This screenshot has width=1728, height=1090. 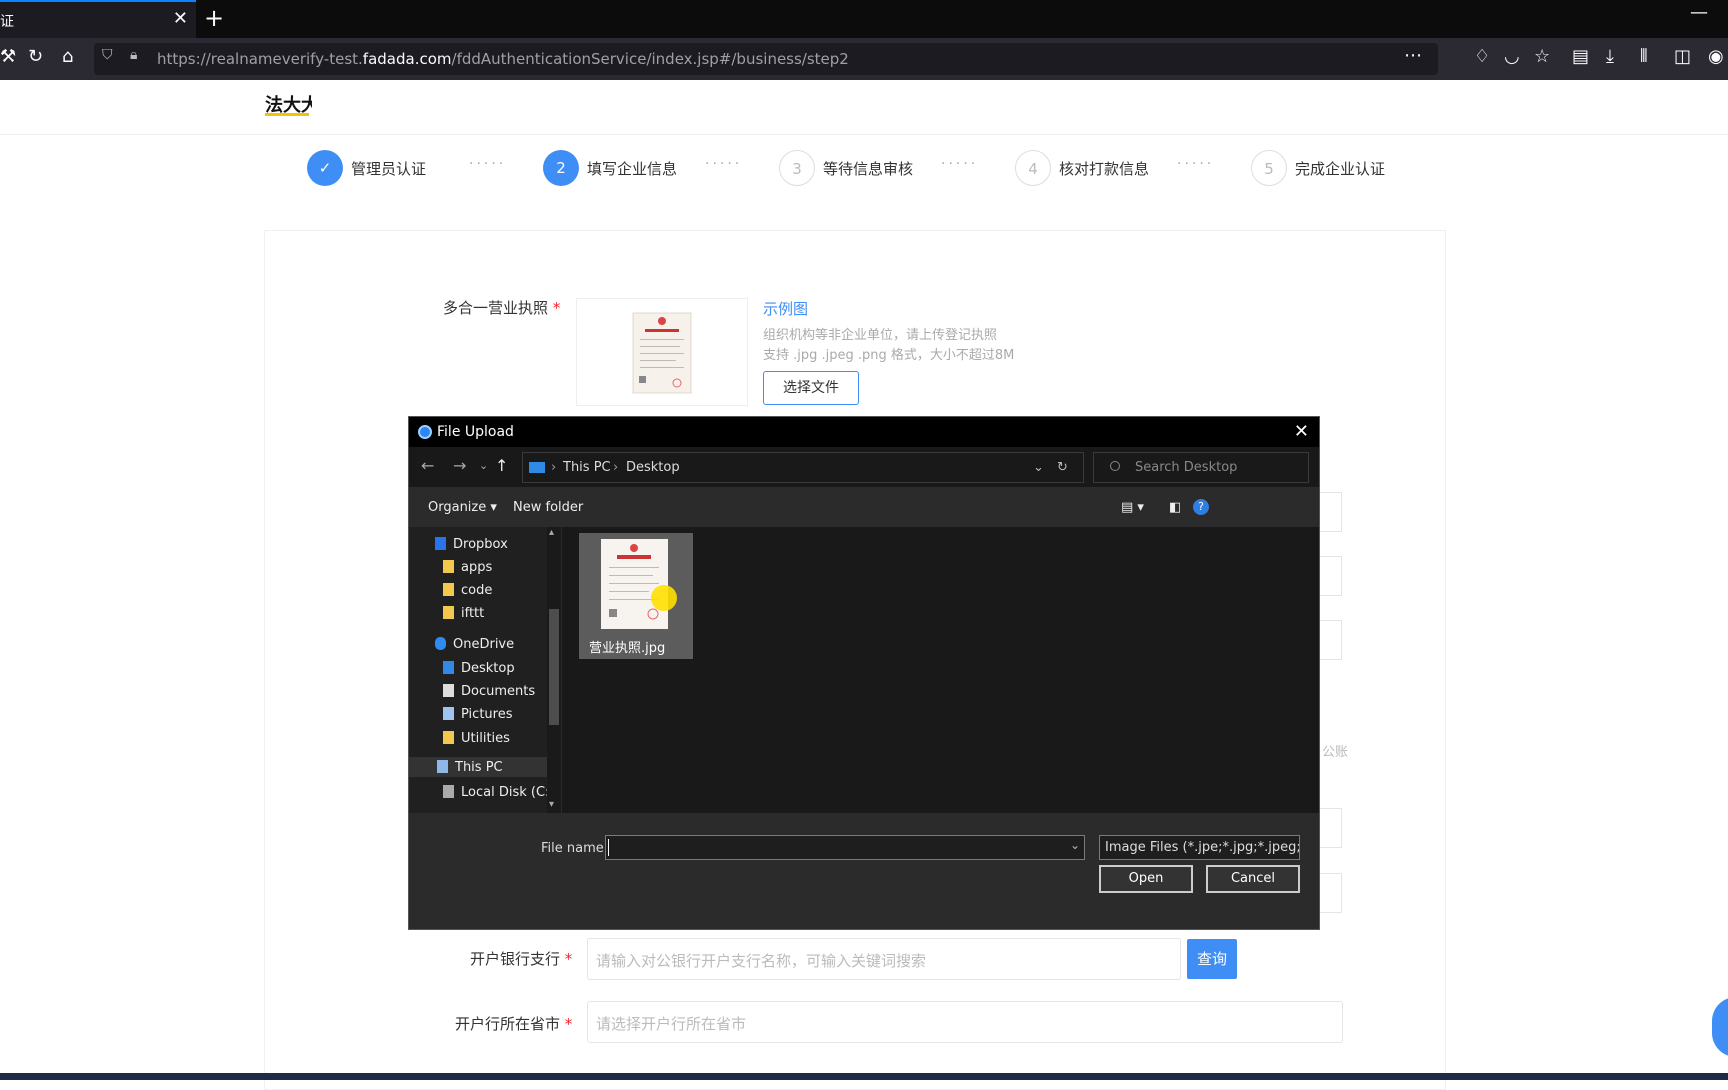 What do you see at coordinates (551, 804) in the screenshot?
I see `scroll-down-icon: ▾` at bounding box center [551, 804].